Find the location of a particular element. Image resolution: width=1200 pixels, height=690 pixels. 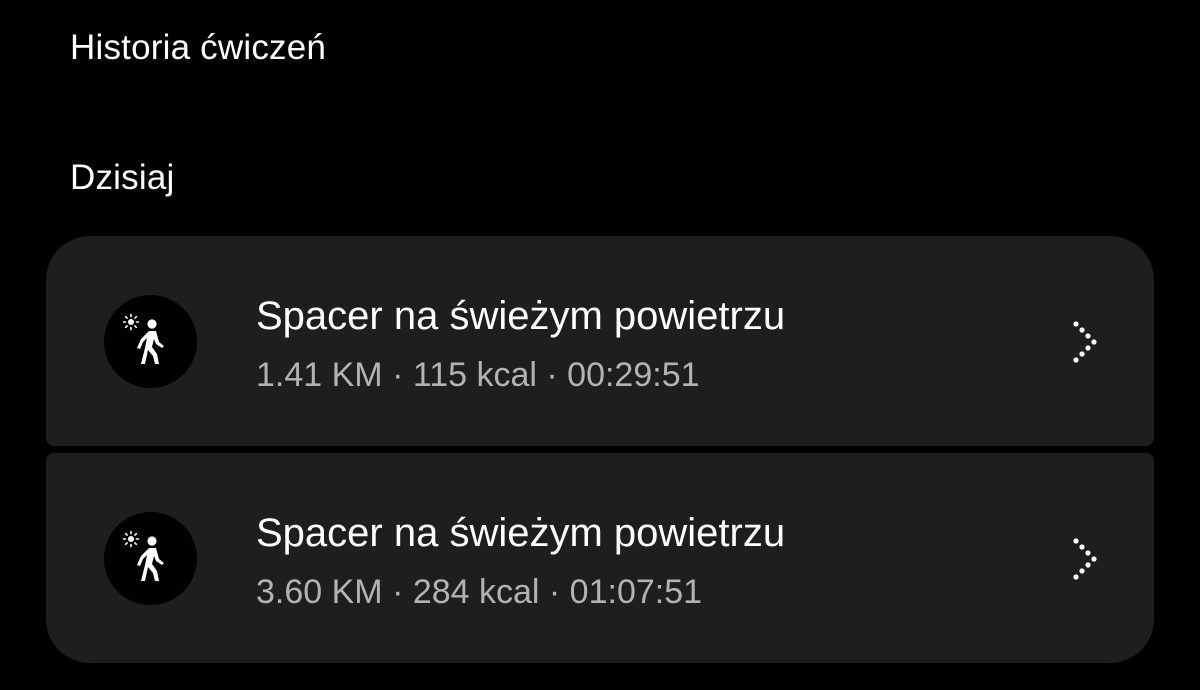

page-title: Historia ćwiczeń is located at coordinates (198, 47).